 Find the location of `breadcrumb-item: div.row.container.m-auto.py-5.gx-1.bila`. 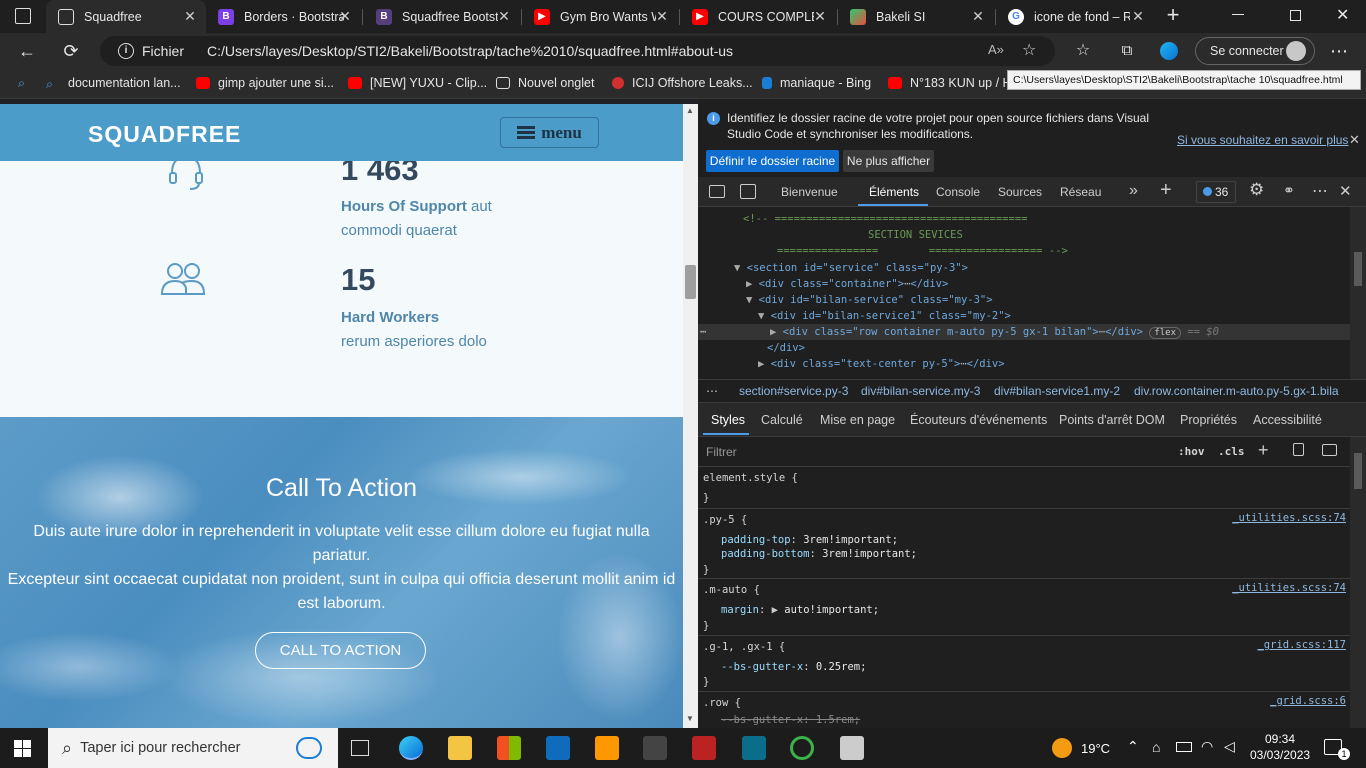

breadcrumb-item: div.row.container.m-auto.py-5.gx-1.bila is located at coordinates (1236, 391).